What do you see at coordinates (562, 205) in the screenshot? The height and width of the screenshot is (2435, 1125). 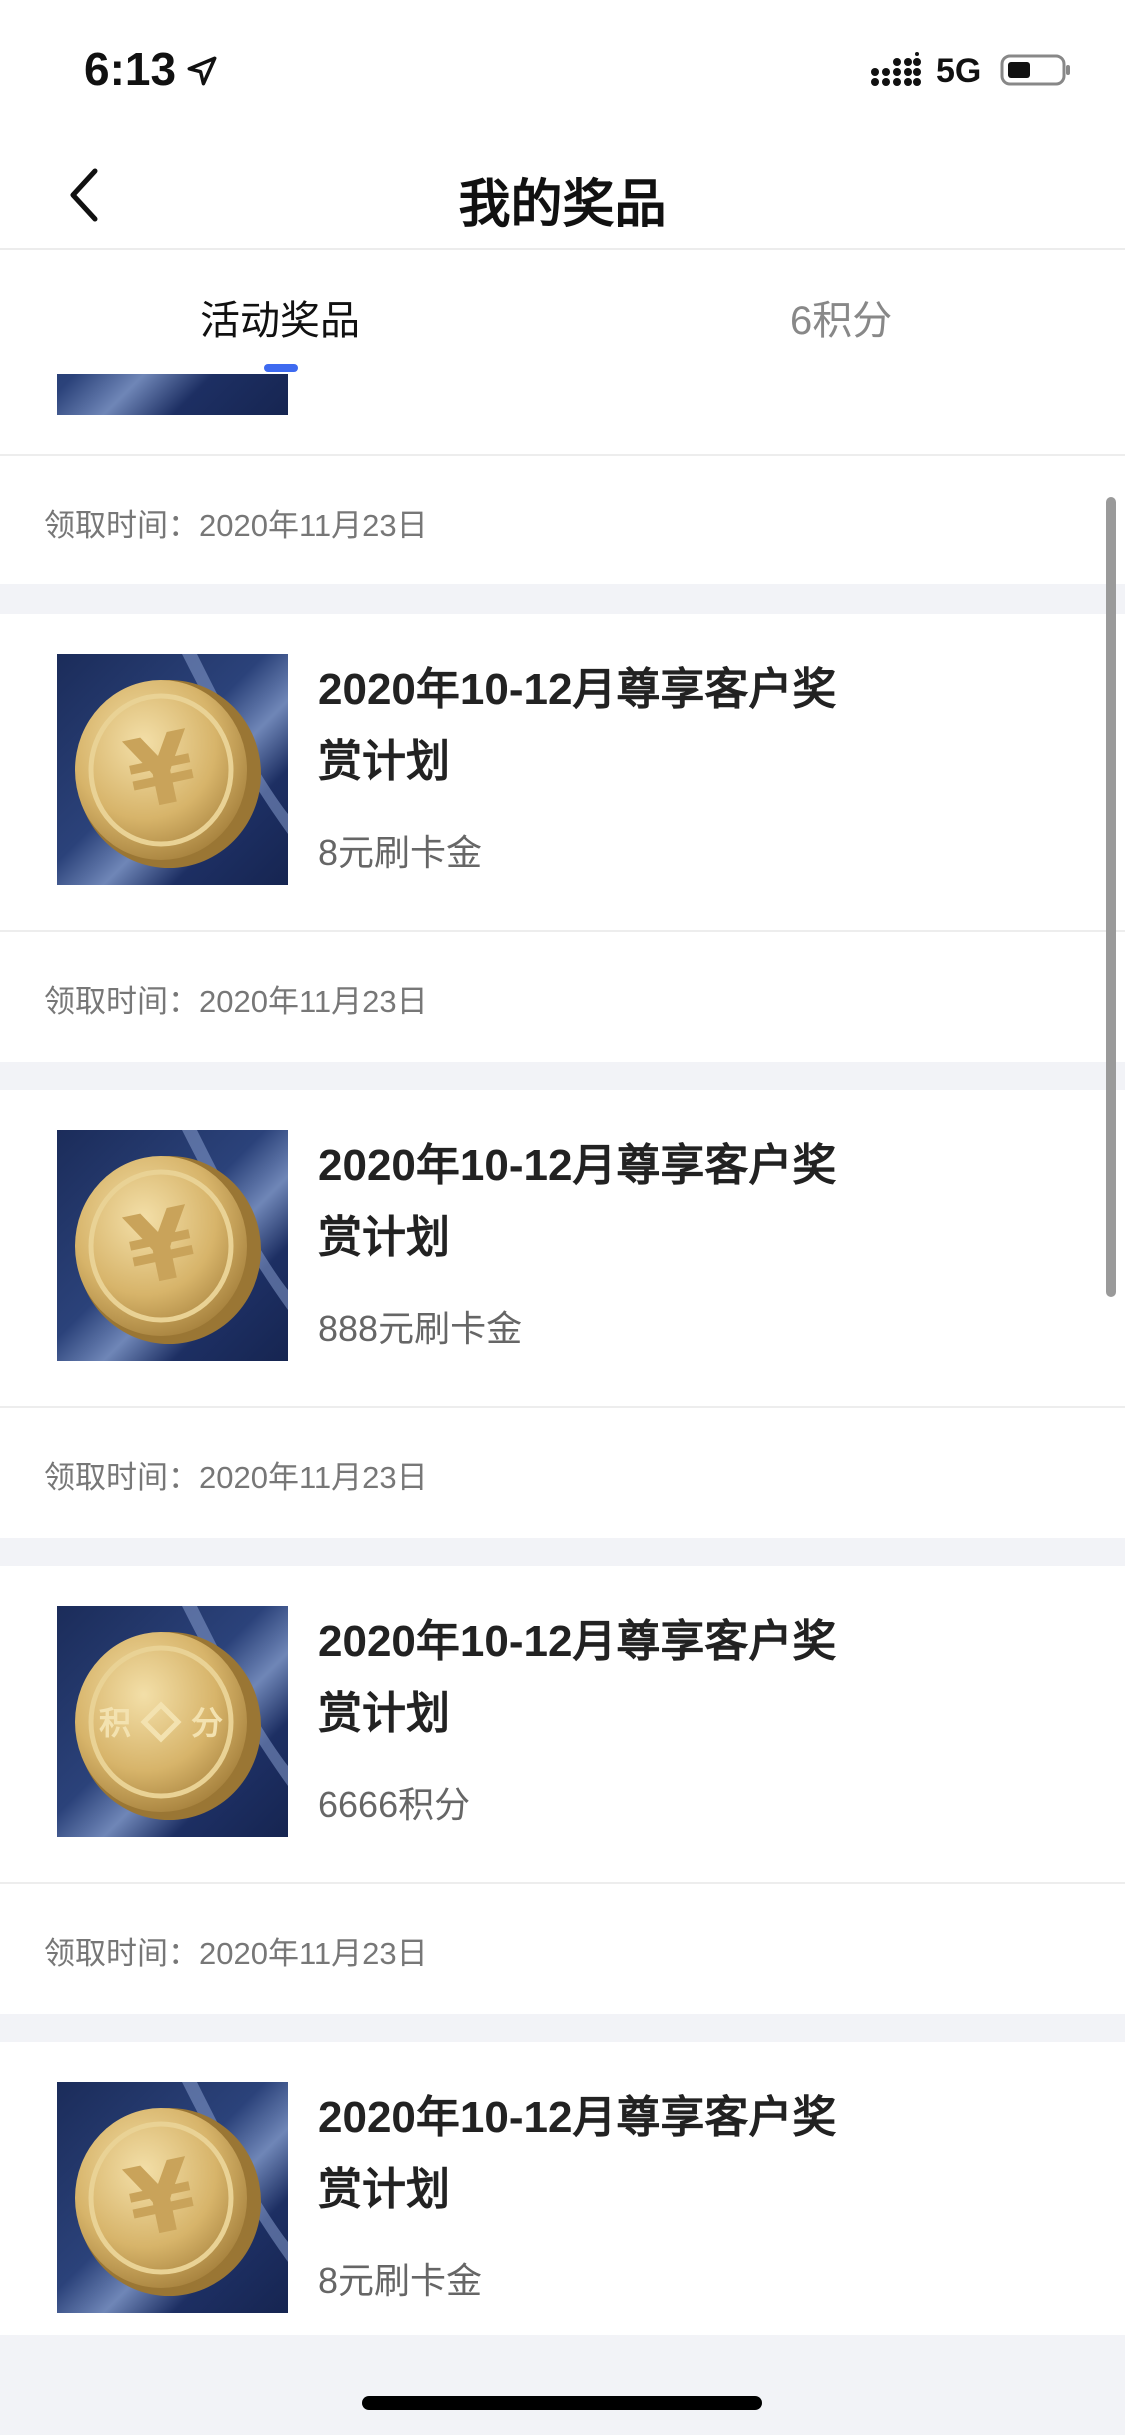 I see `page-title: 我的奖品` at bounding box center [562, 205].